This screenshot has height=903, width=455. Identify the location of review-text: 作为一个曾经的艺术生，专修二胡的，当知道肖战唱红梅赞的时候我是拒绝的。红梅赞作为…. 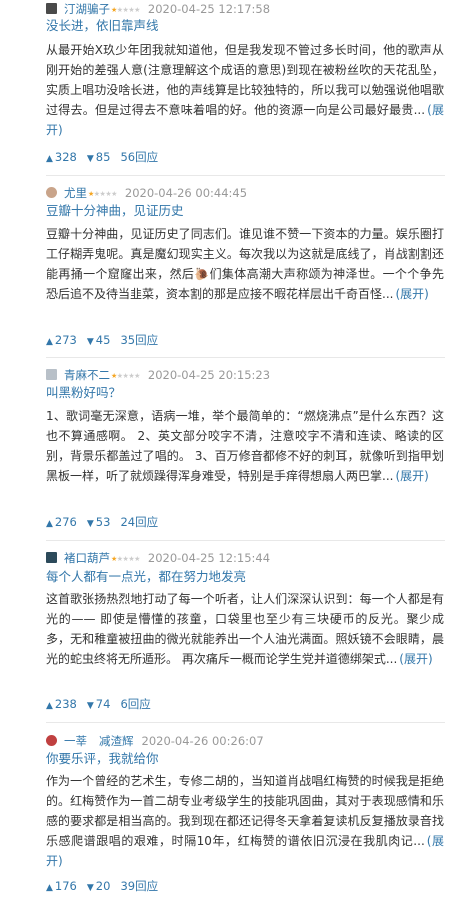
(245, 811).